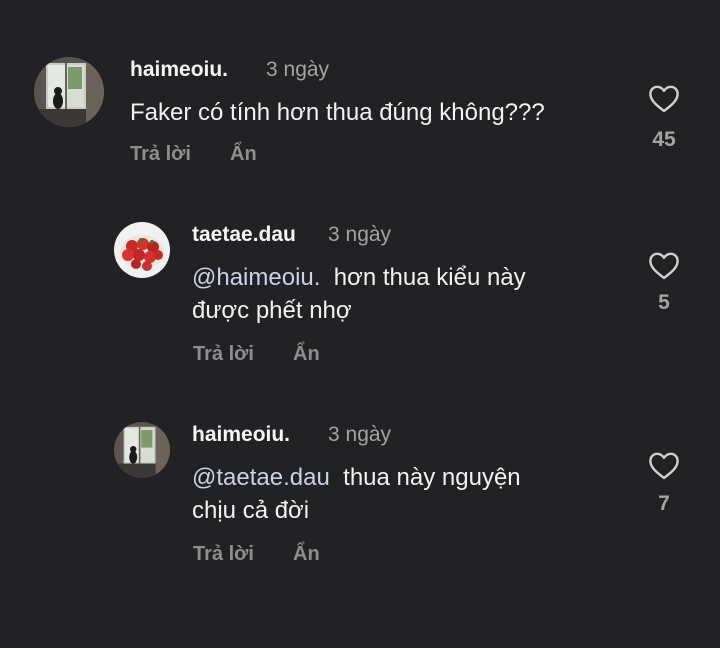 This screenshot has width=720, height=648. Describe the element at coordinates (664, 302) in the screenshot. I see `like-count: 5` at that location.